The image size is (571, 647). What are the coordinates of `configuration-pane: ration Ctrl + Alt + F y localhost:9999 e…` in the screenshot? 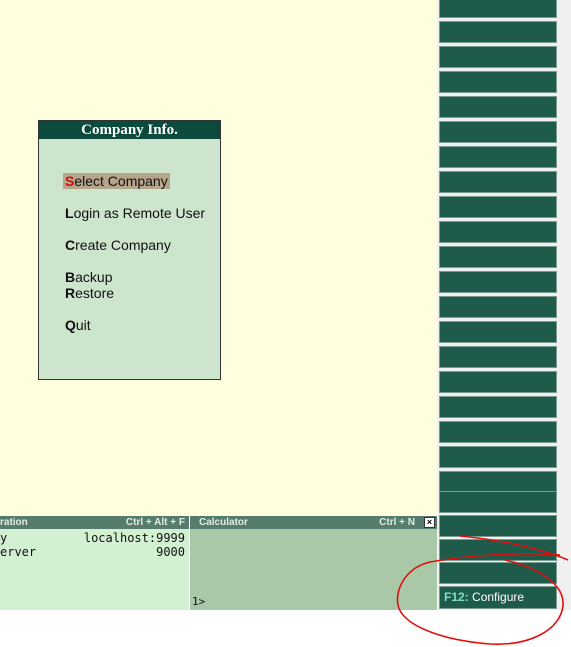 It's located at (94, 563).